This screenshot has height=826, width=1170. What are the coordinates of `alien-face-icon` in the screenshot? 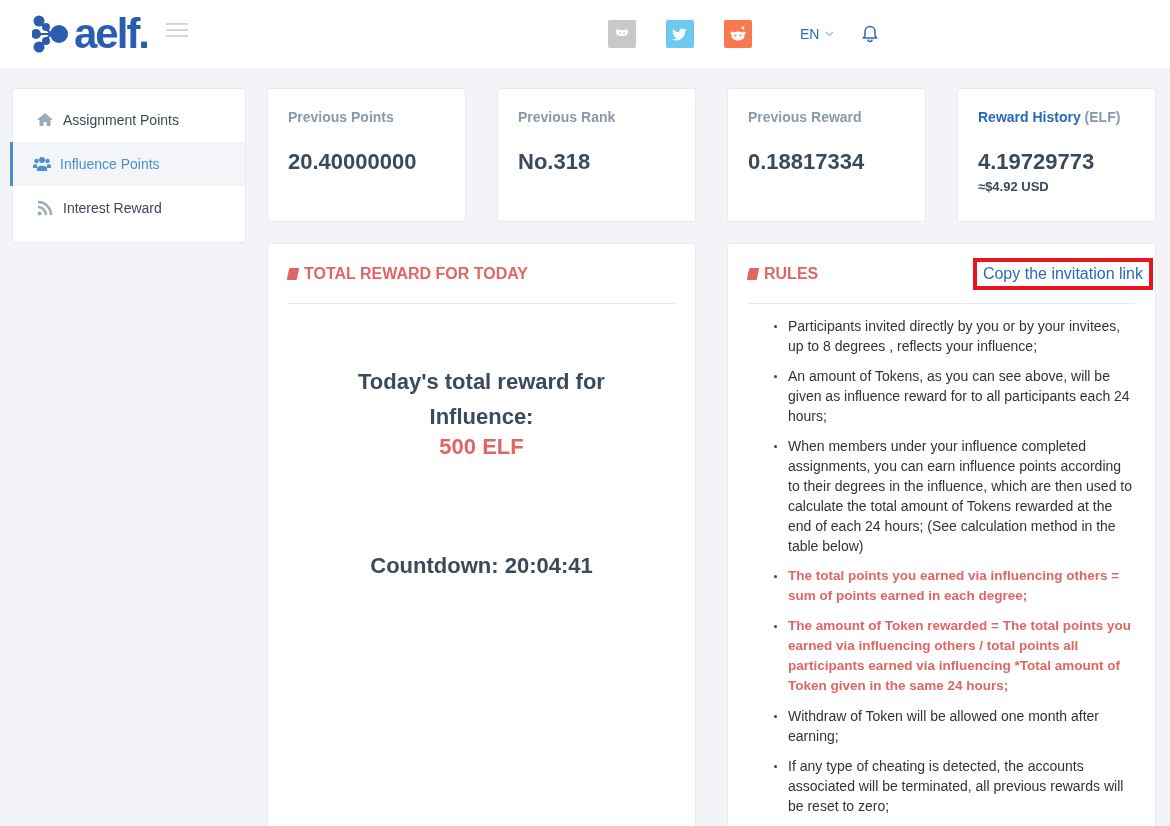 It's located at (738, 34).